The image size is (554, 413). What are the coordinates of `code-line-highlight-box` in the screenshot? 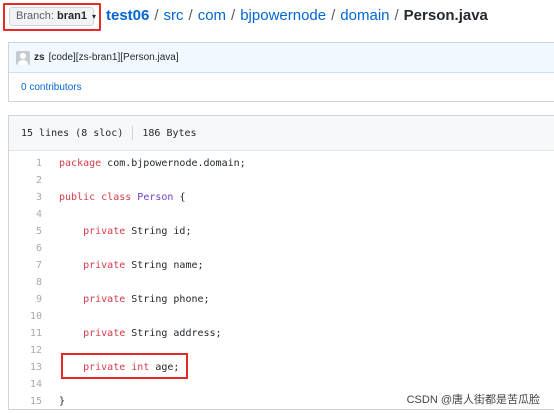 It's located at (124, 366).